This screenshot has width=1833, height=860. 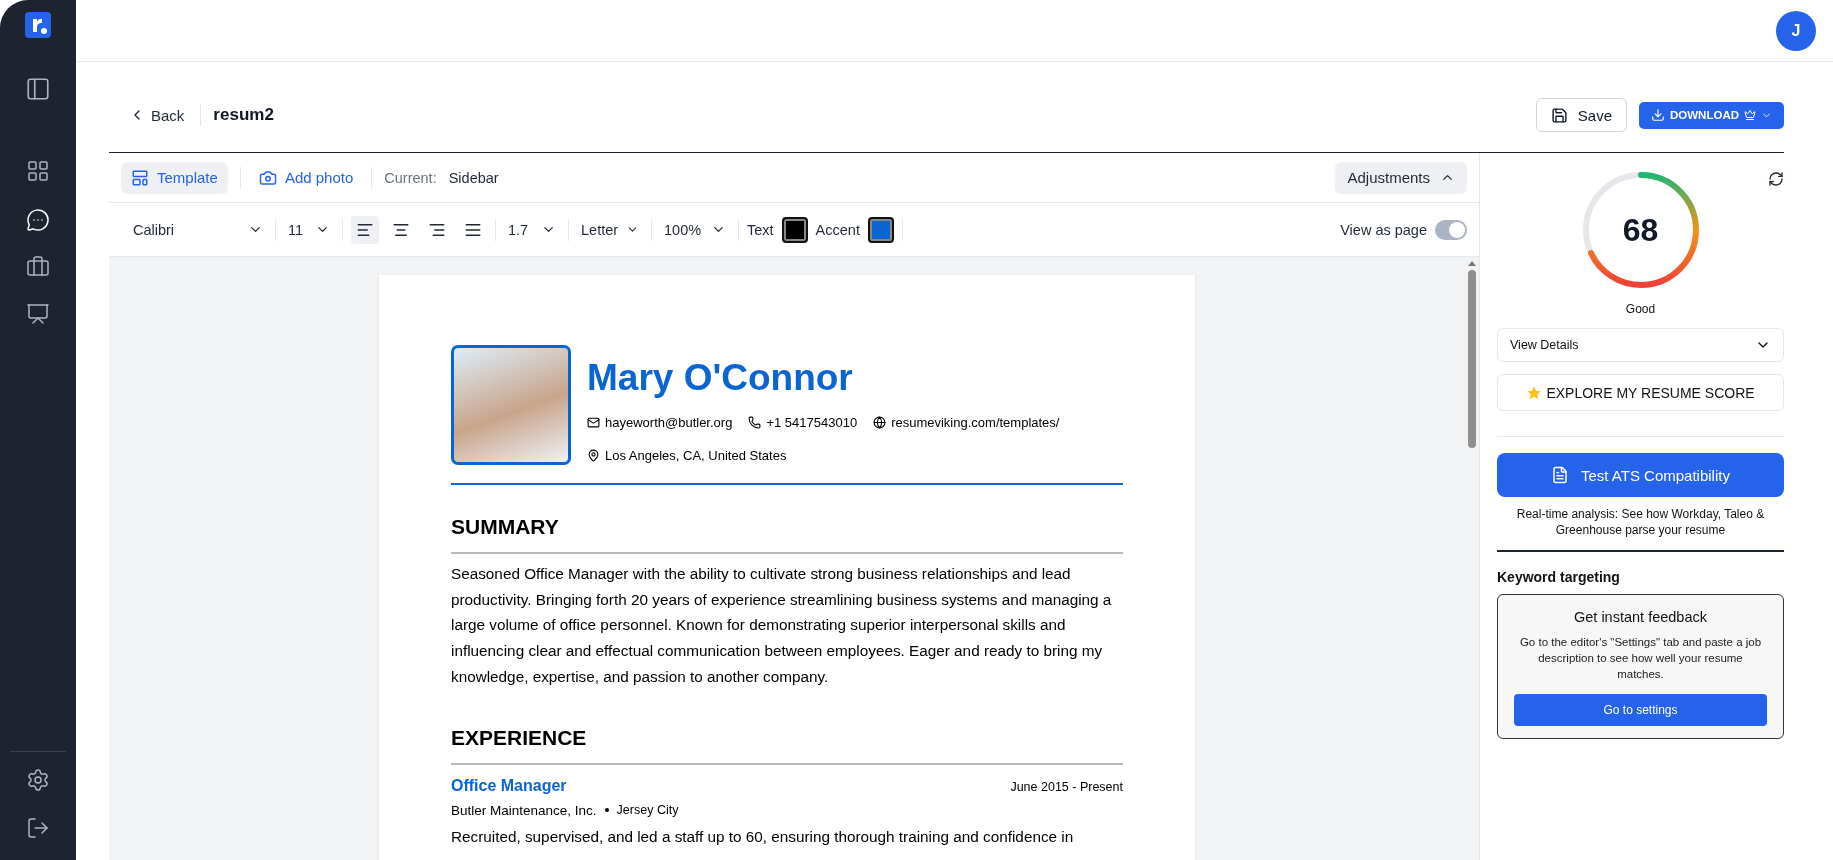 What do you see at coordinates (1776, 179) in the screenshot?
I see `refresh-icon` at bounding box center [1776, 179].